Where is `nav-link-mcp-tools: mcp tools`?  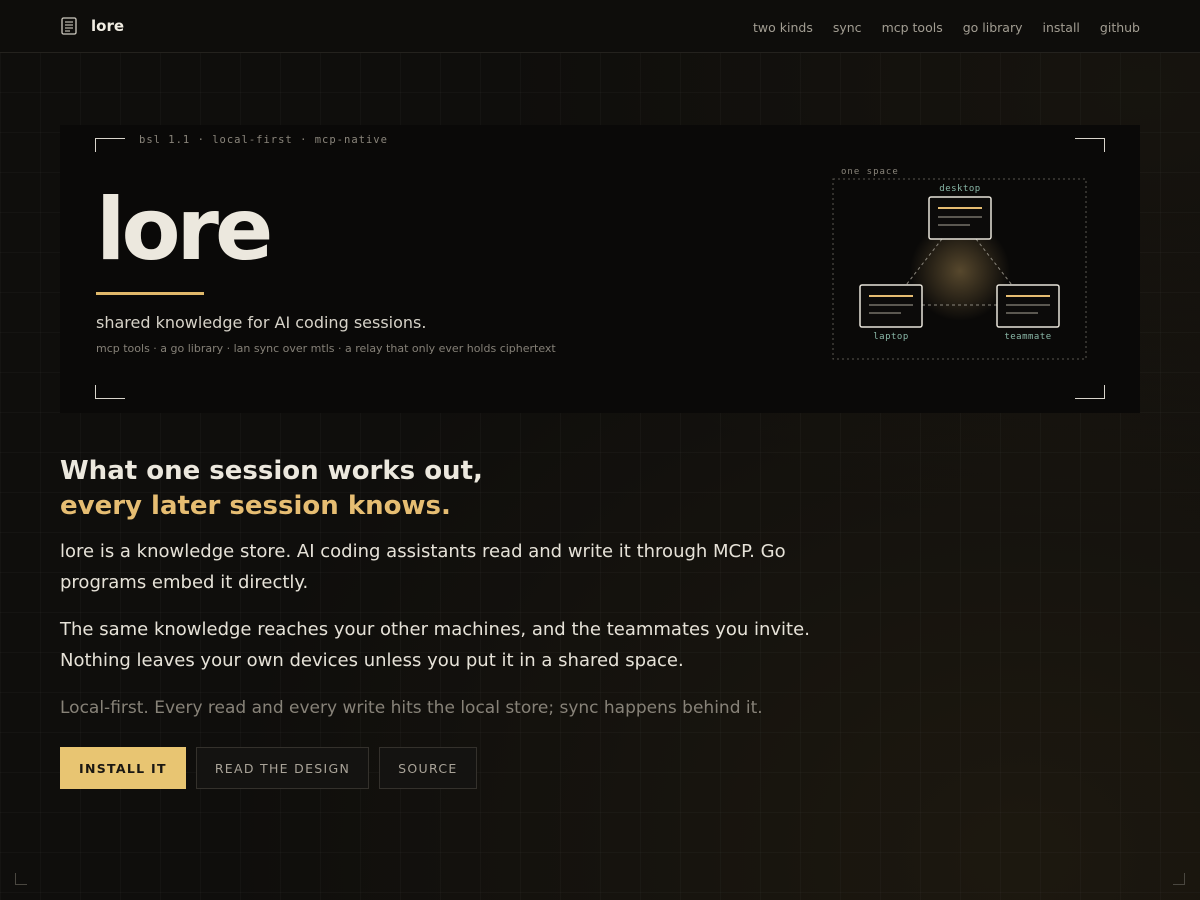
nav-link-mcp-tools: mcp tools is located at coordinates (912, 27).